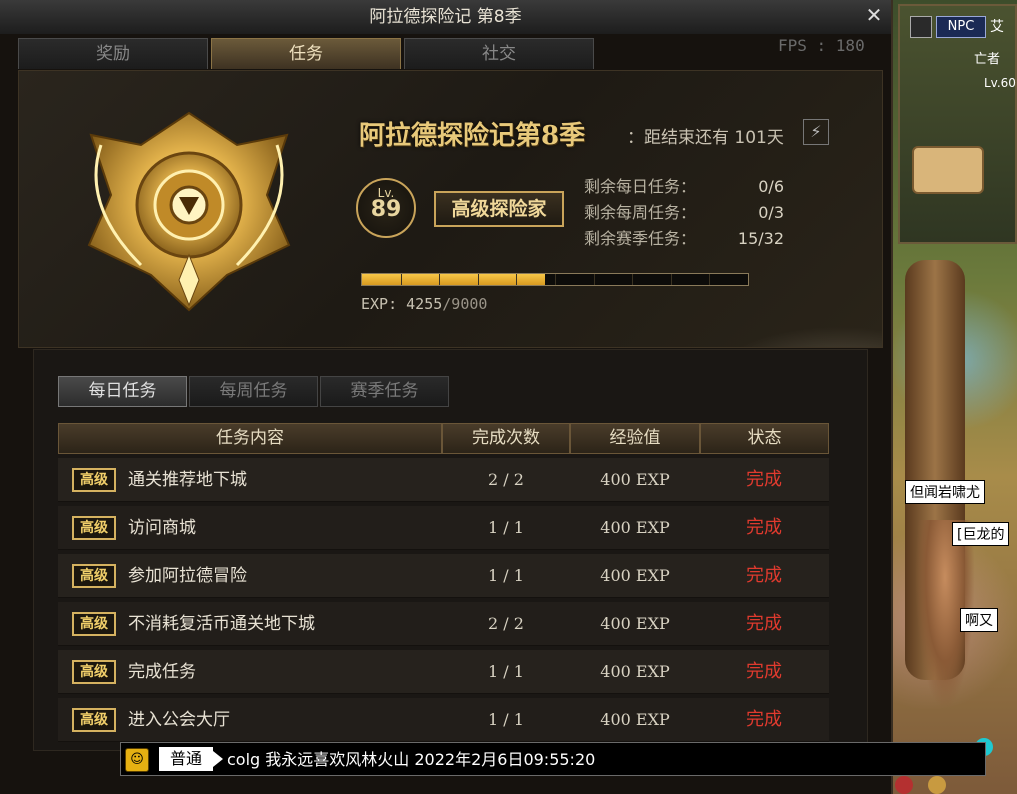  I want to click on exp-readout: EXP: 4255/9000, so click(424, 304).